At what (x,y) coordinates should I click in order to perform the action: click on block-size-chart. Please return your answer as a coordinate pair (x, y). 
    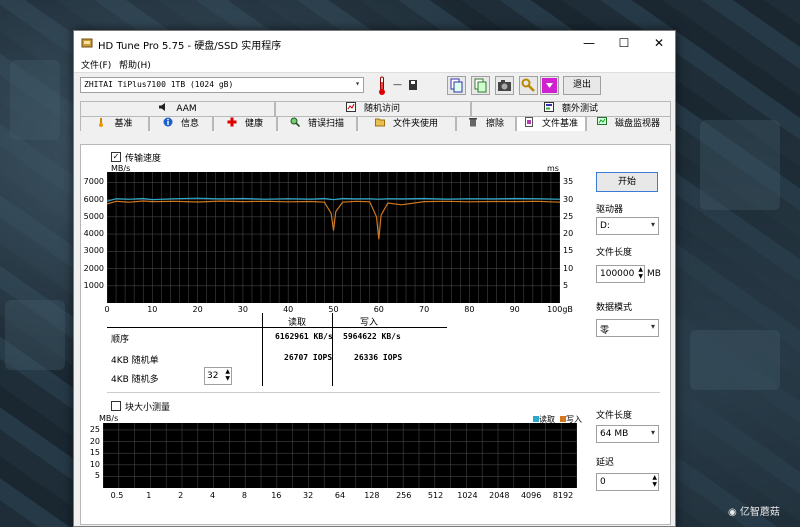
    Looking at the image, I should click on (340, 455).